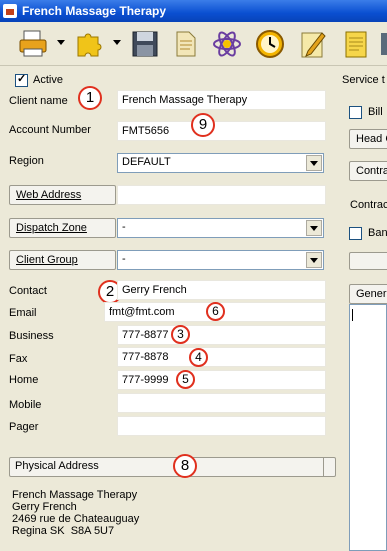  Describe the element at coordinates (368, 261) in the screenshot. I see `right-panel-button` at that location.